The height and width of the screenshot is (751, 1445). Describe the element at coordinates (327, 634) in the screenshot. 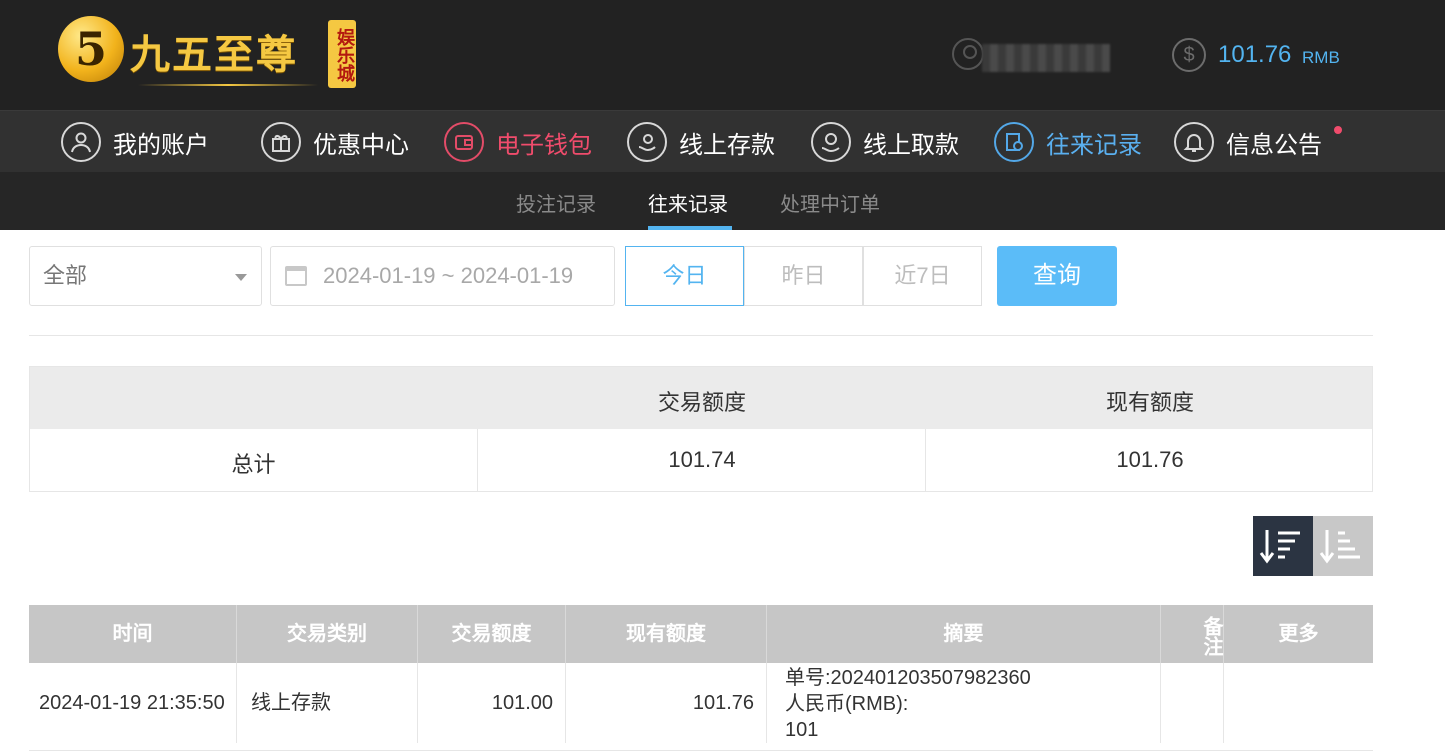

I see `col-type: 交易类别` at that location.